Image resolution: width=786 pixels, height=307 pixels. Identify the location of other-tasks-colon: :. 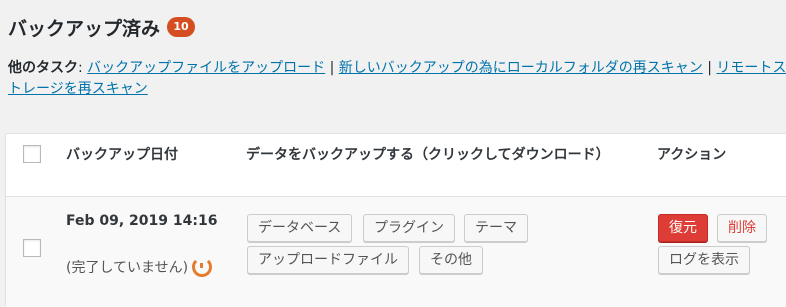
(80, 68).